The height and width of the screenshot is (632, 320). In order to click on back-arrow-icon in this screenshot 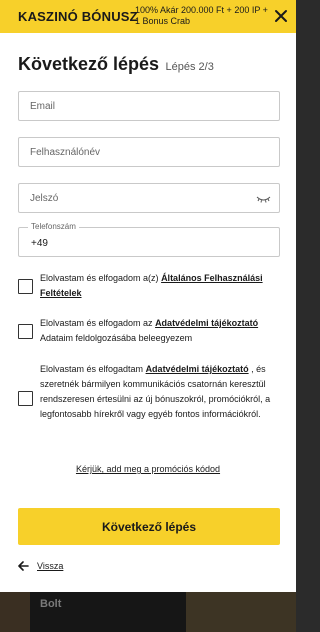, I will do `click(23, 566)`.